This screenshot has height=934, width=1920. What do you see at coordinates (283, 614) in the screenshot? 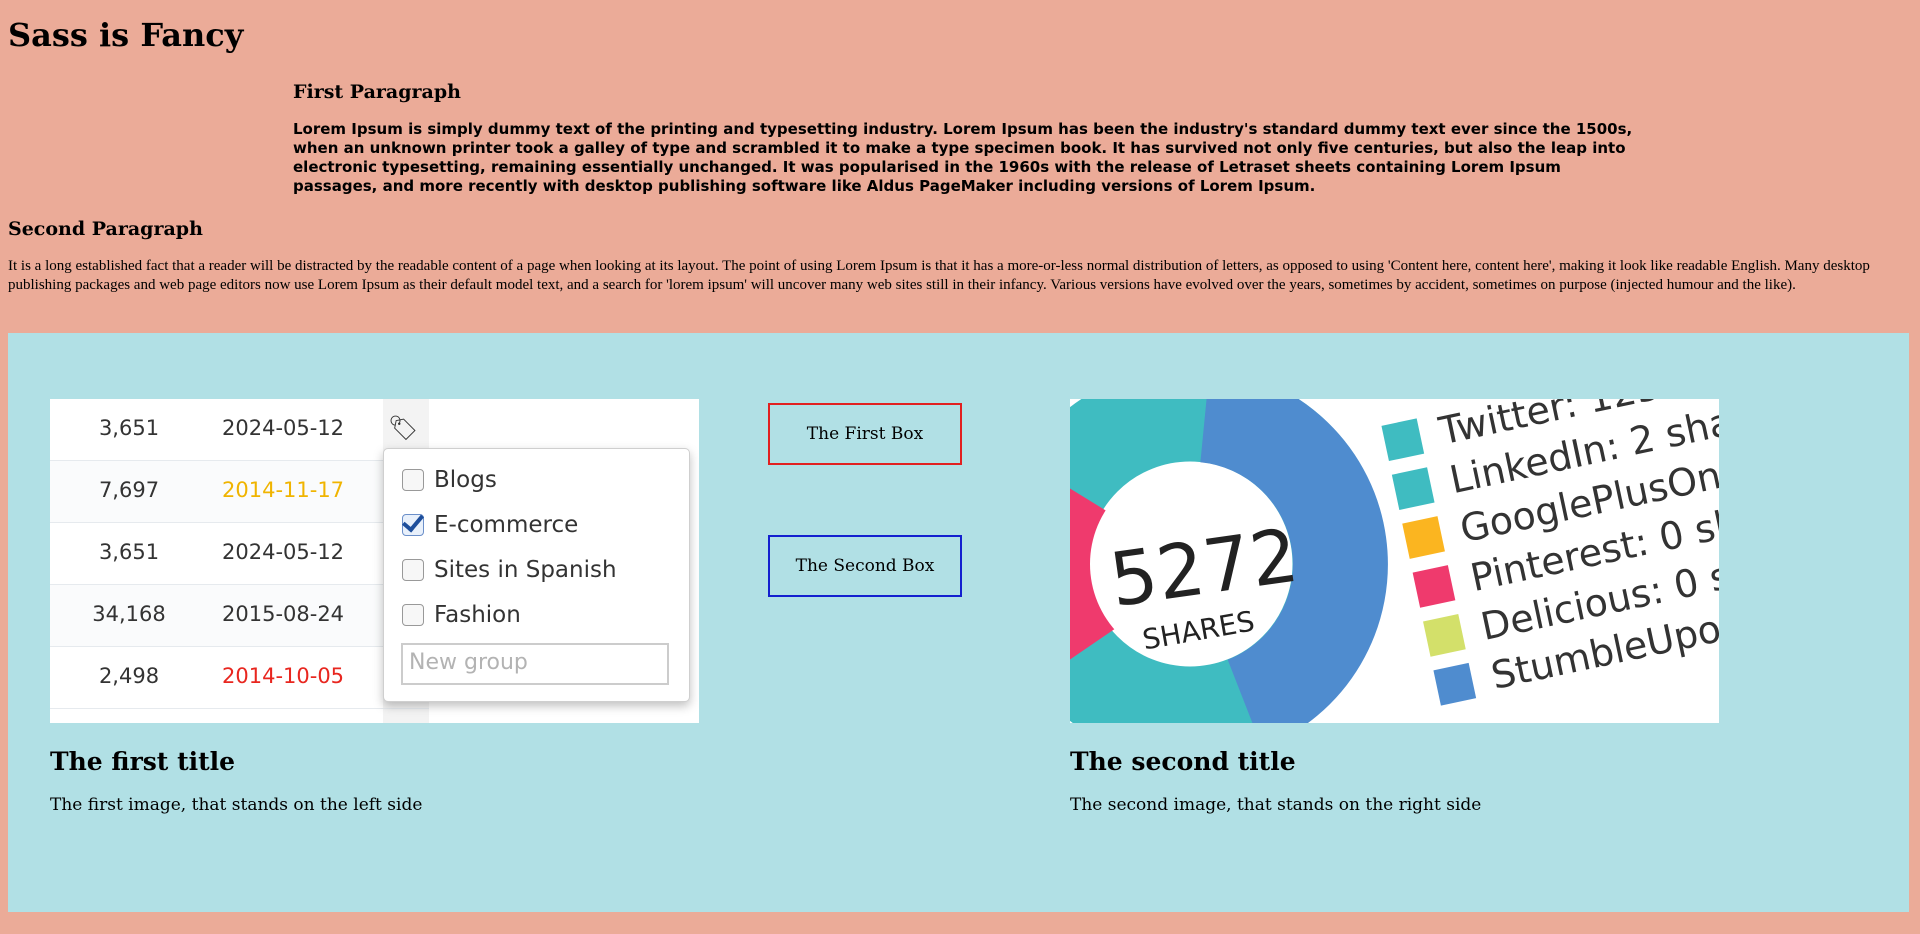
I see `table-cell-date: 2015-08-24` at bounding box center [283, 614].